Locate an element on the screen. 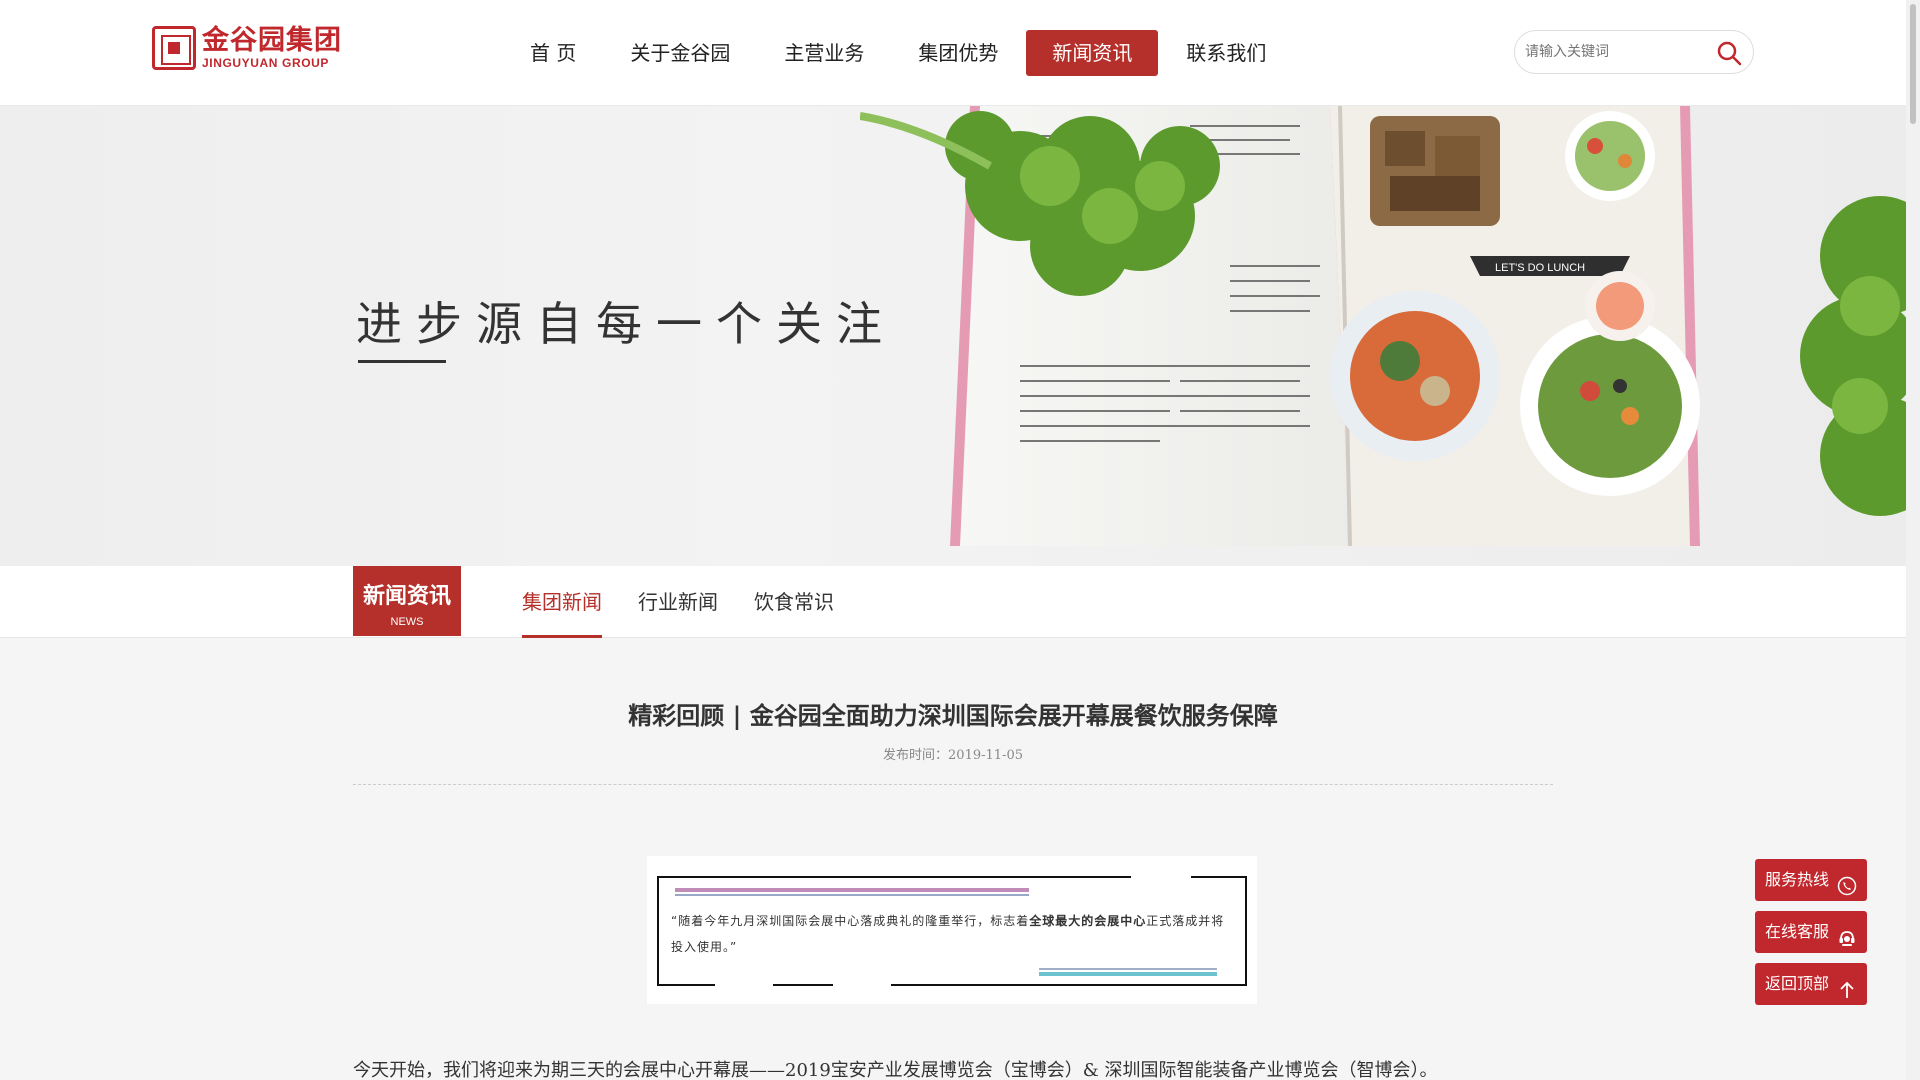 Image resolution: width=1920 pixels, height=1080 pixels. tab-industry-news: 行业新闻 is located at coordinates (678, 602).